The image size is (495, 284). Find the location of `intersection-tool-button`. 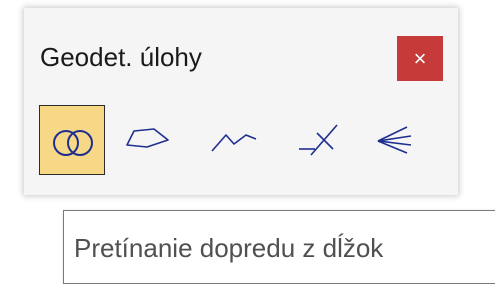

intersection-tool-button is located at coordinates (72, 140).